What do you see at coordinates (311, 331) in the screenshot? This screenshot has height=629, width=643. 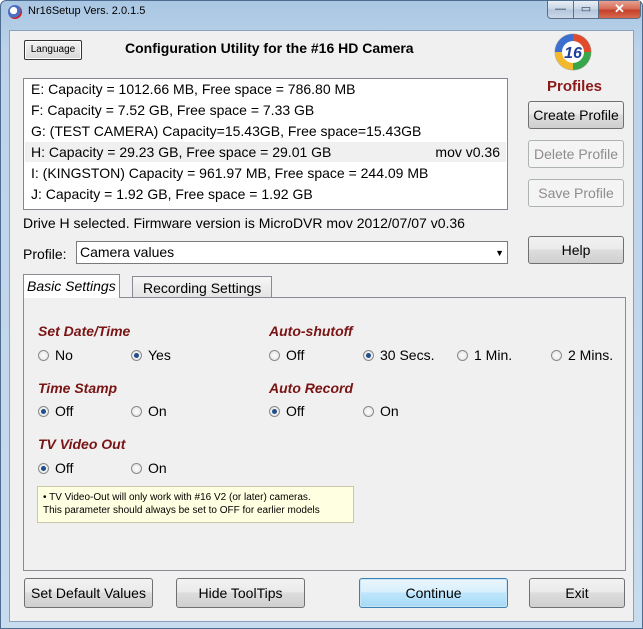 I see `auto-shutoff-title: Auto-shutoff` at bounding box center [311, 331].